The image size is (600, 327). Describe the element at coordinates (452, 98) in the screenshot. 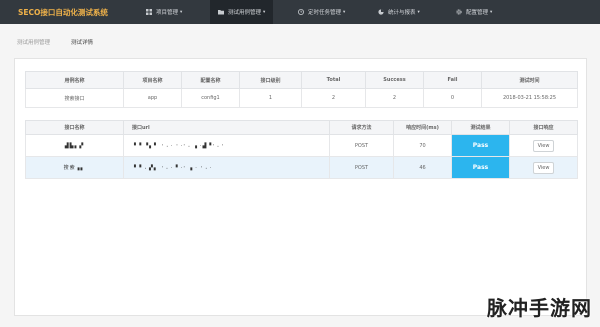

I see `fail-count: 0` at that location.